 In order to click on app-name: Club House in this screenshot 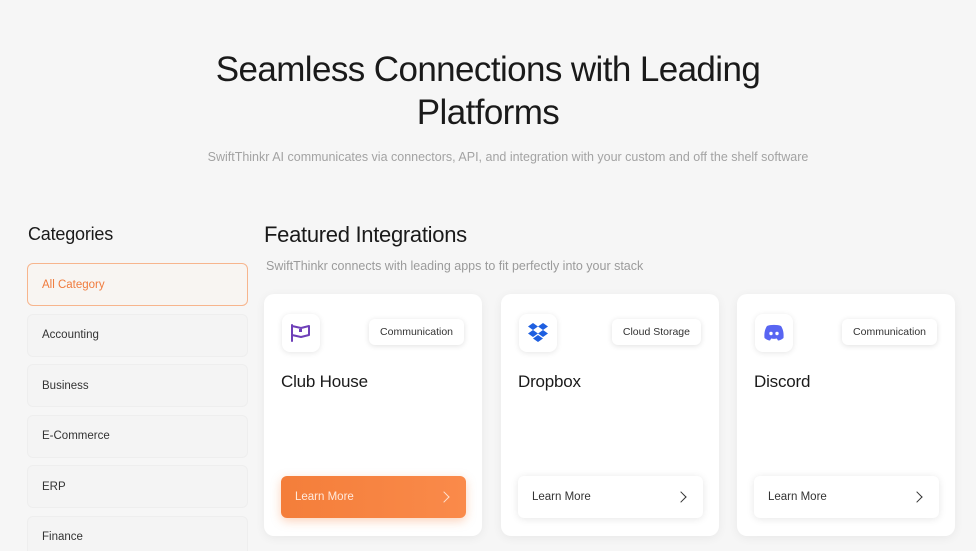, I will do `click(324, 381)`.